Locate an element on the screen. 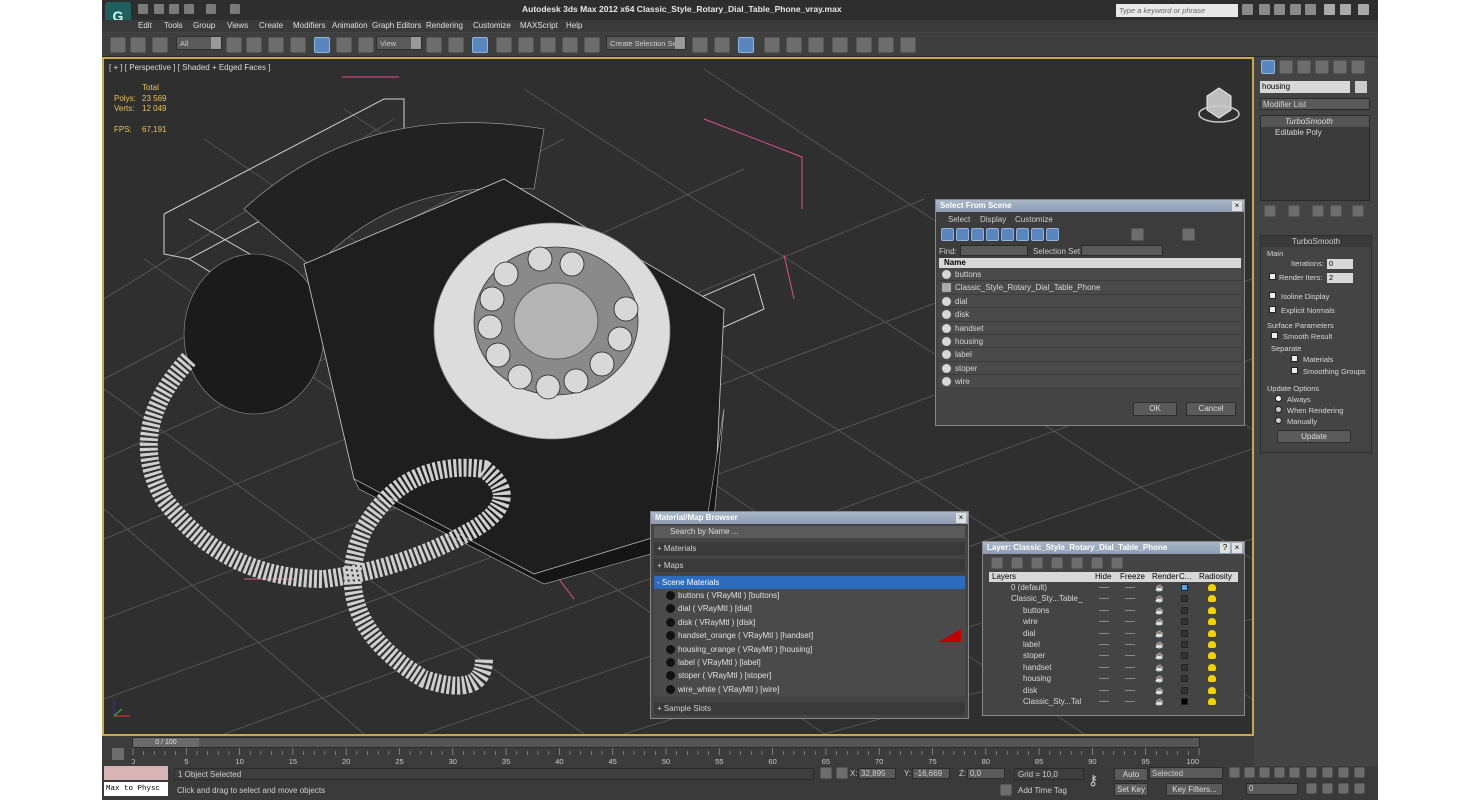 This screenshot has height=800, width=1480. layer-row: label ☕ is located at coordinates (1113, 645).